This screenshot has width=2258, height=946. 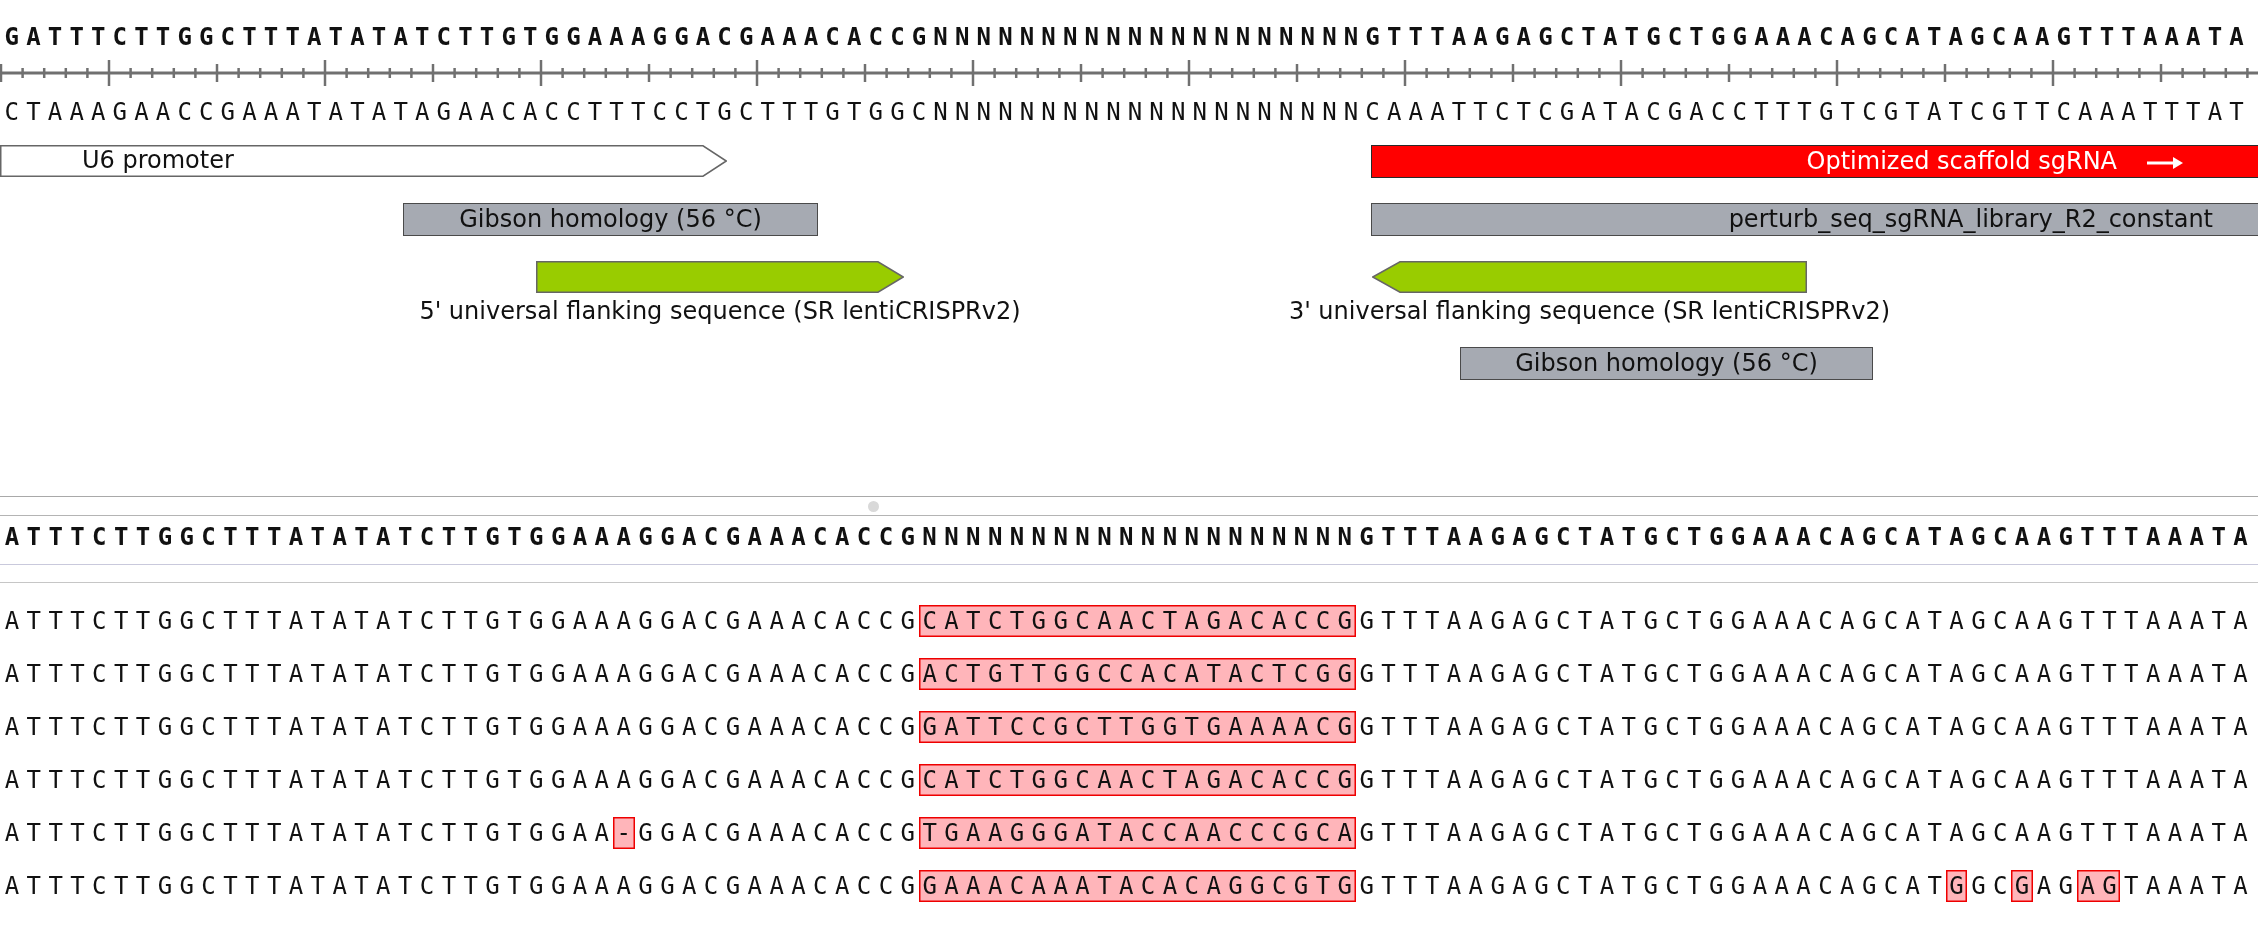 What do you see at coordinates (1137, 726) in the screenshot?
I see `mismatch-highlight: GATTCCGCTTGGTGAAAACG` at bounding box center [1137, 726].